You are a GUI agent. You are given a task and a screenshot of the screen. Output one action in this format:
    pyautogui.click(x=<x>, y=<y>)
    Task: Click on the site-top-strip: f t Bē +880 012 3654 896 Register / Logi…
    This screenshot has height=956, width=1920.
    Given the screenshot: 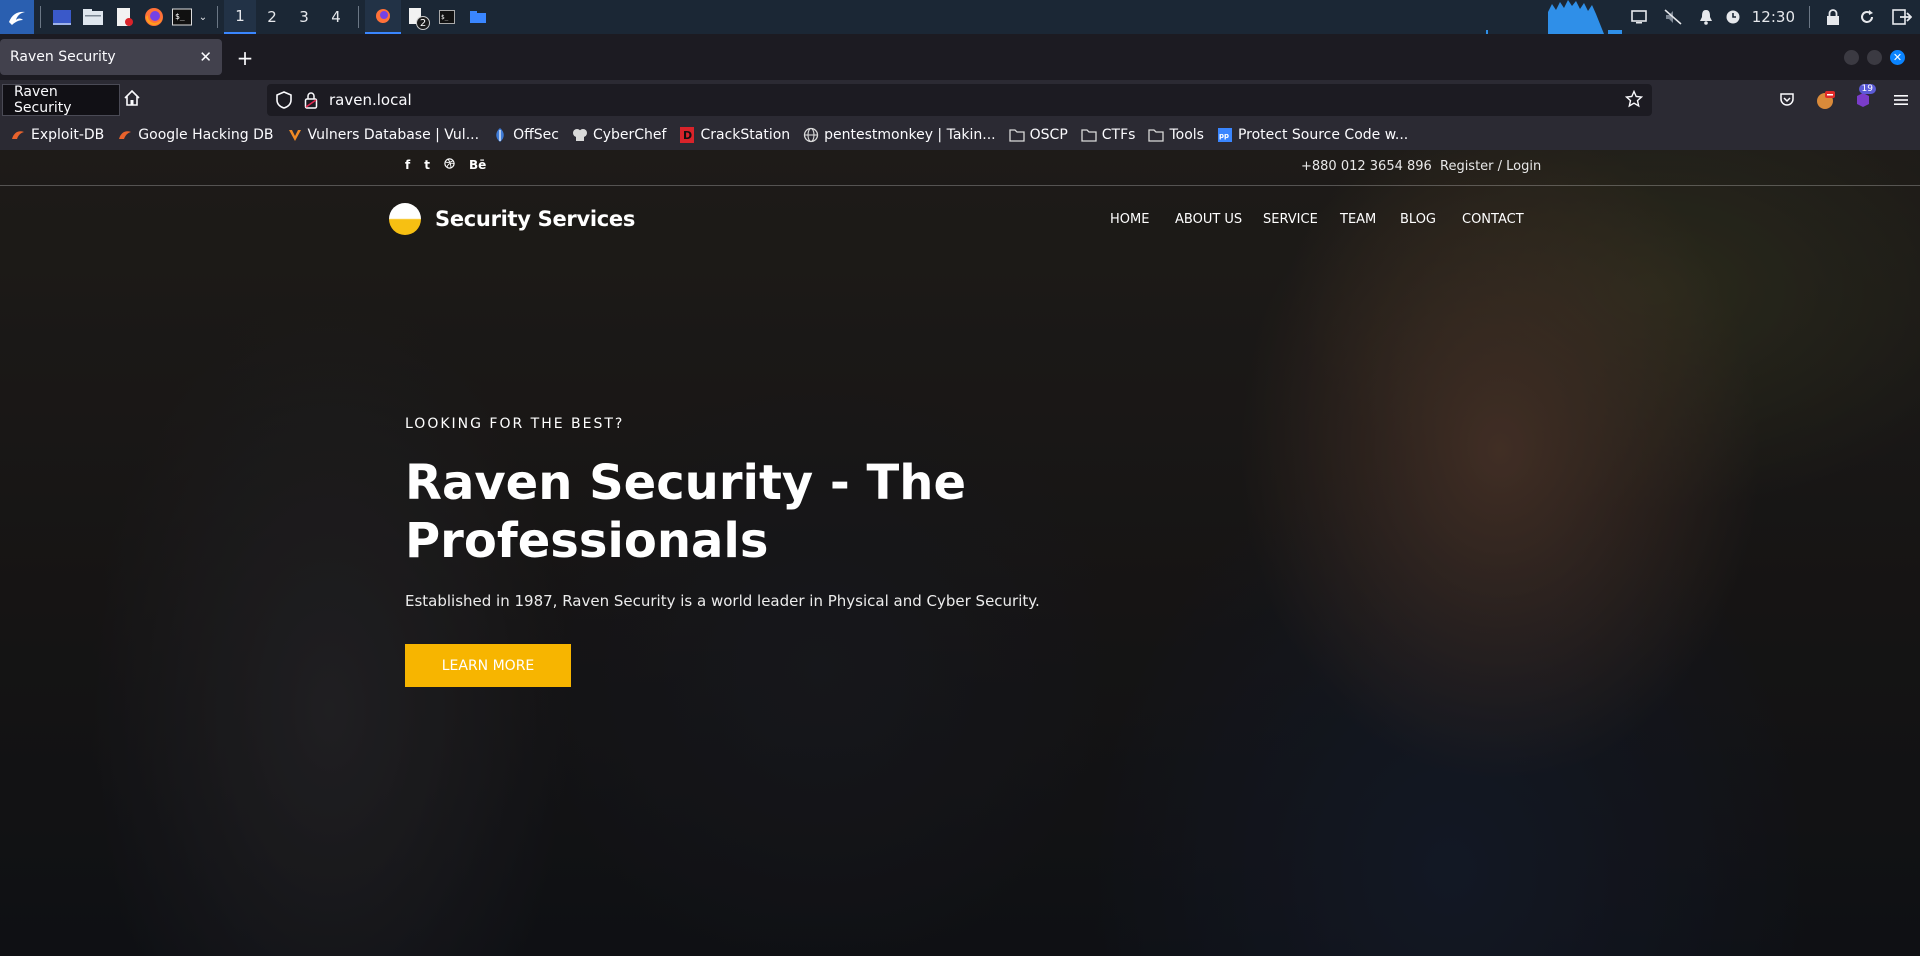 What is the action you would take?
    pyautogui.click(x=960, y=168)
    